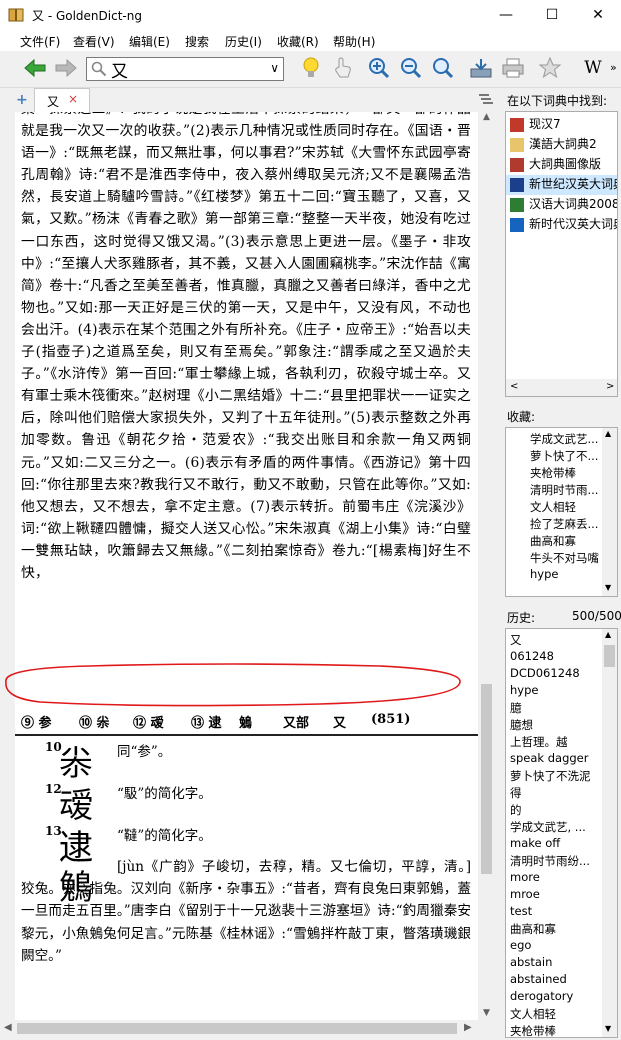  What do you see at coordinates (550, 776) in the screenshot?
I see `history-item: 萝卜快了不洗泥` at bounding box center [550, 776].